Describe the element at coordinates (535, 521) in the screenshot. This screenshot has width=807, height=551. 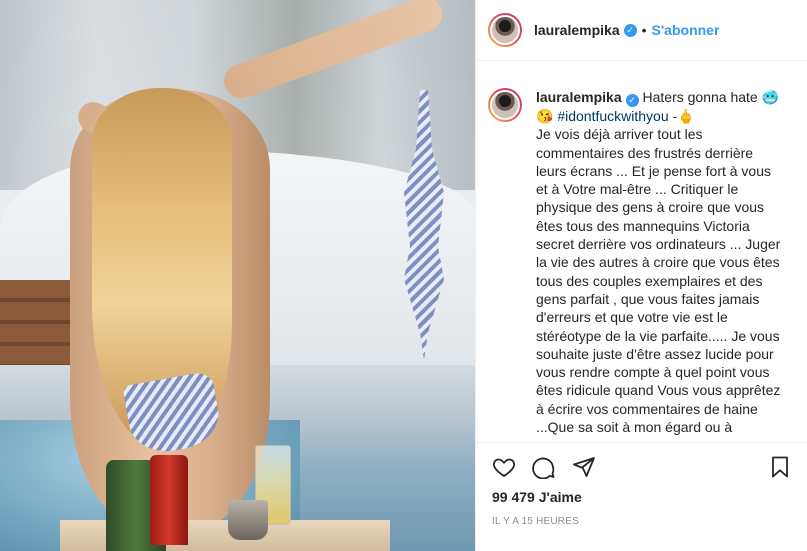
I see `post-timestamp: IL Y A 15 HEURES` at that location.